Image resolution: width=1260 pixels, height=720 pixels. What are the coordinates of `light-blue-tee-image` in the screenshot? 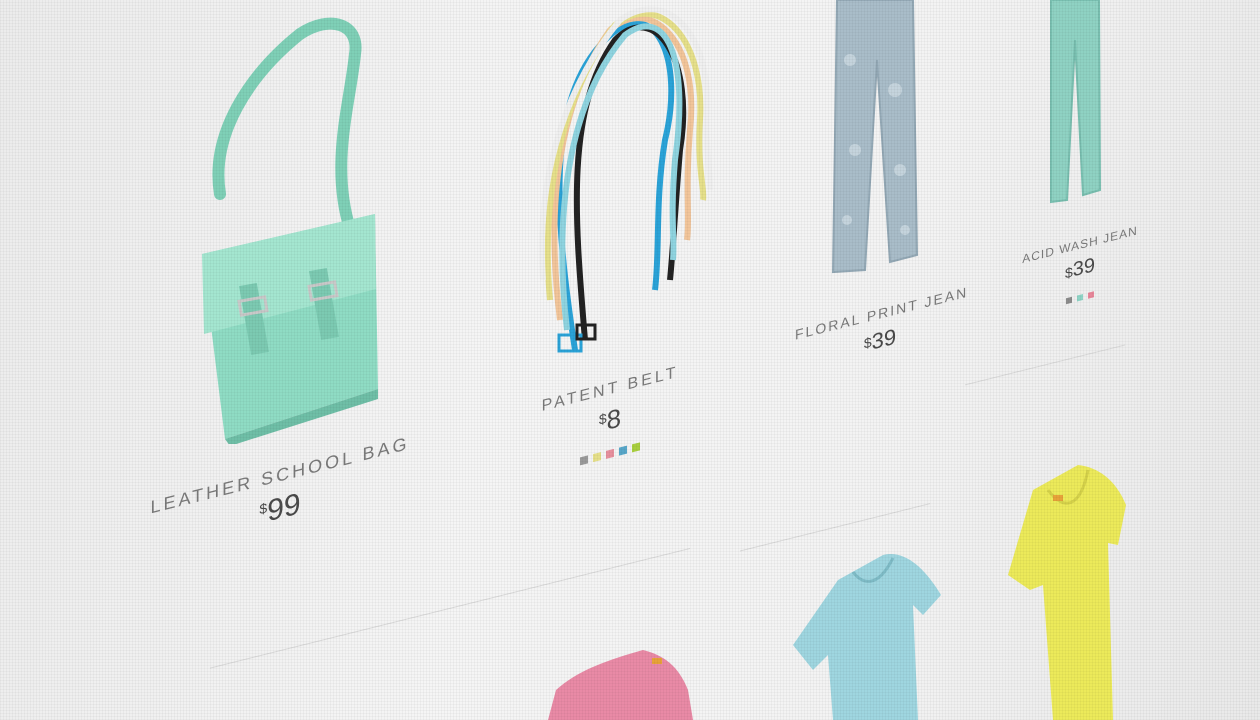 It's located at (868, 635).